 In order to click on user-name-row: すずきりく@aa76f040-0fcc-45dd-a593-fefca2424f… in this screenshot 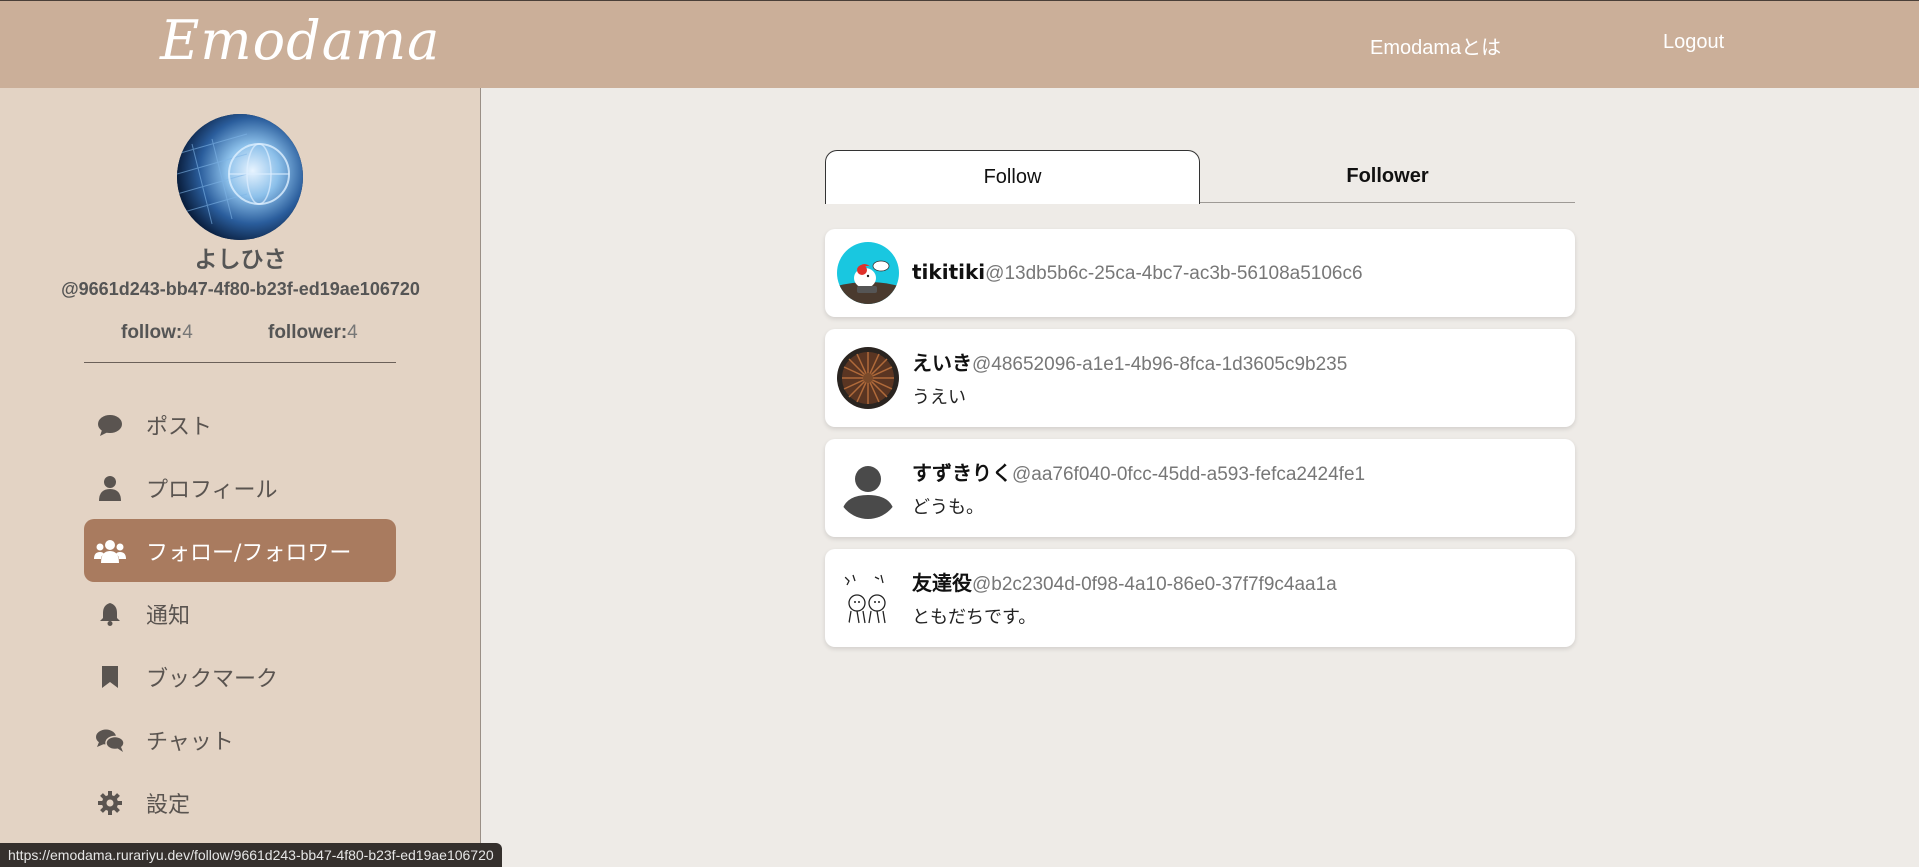, I will do `click(1138, 471)`.